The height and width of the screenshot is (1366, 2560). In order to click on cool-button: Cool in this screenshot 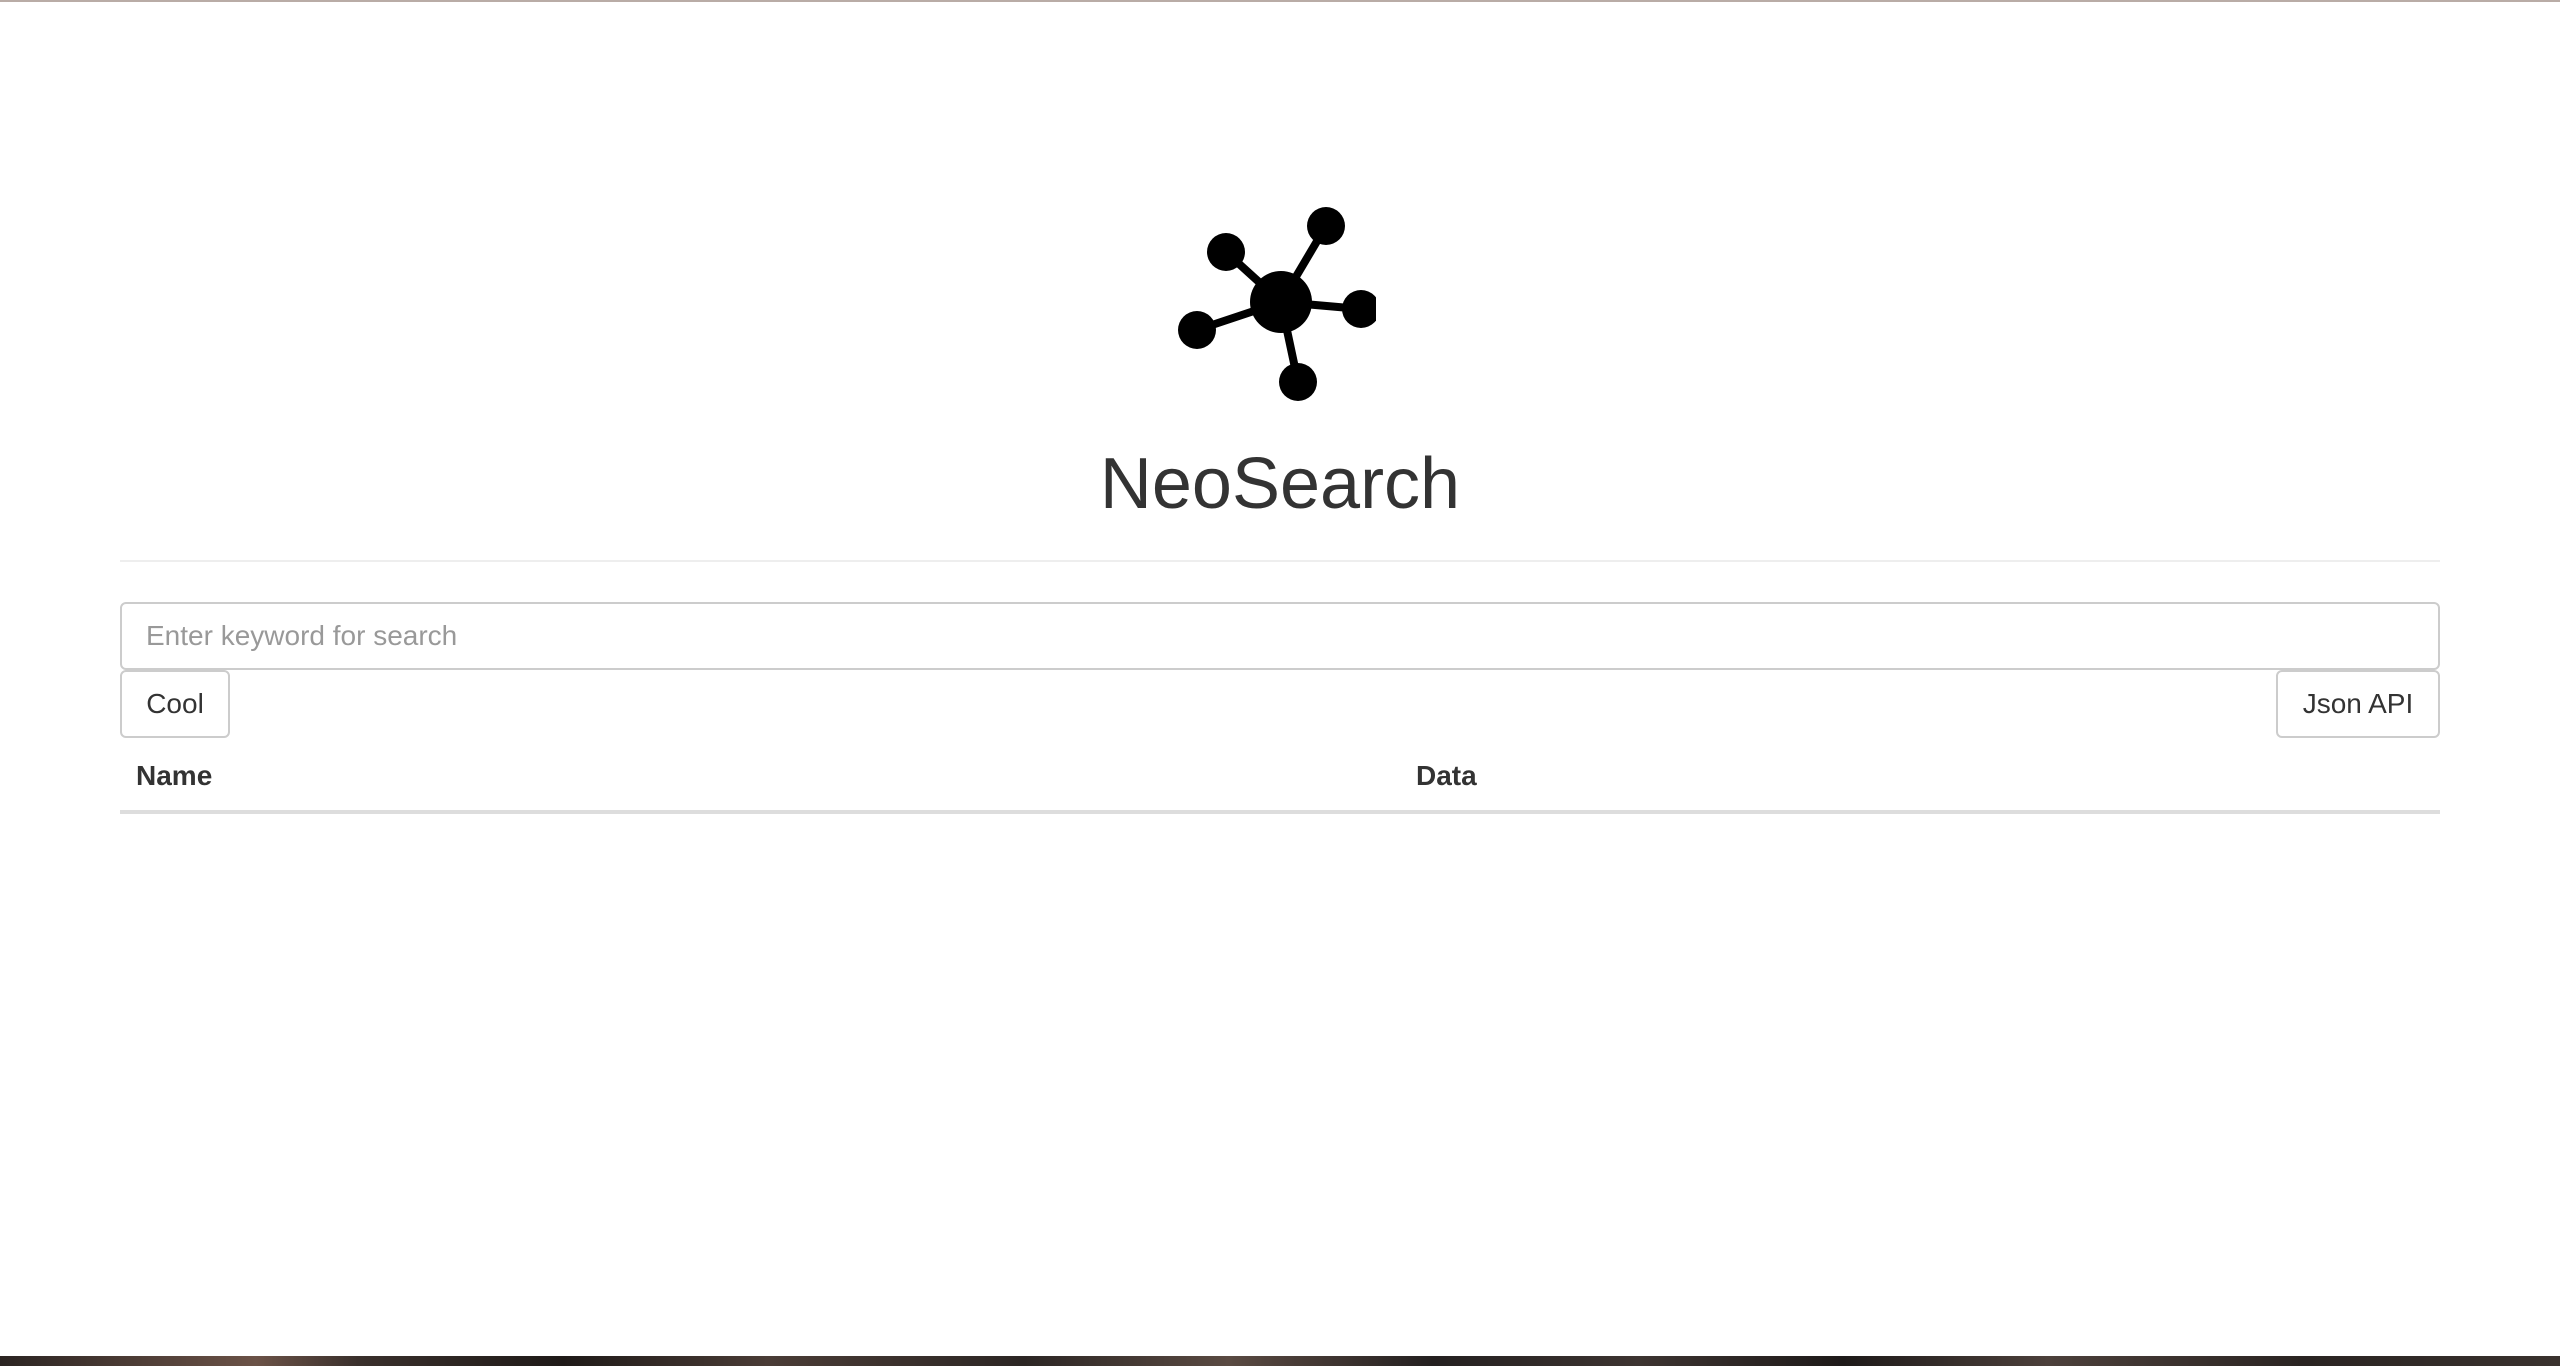, I will do `click(175, 704)`.